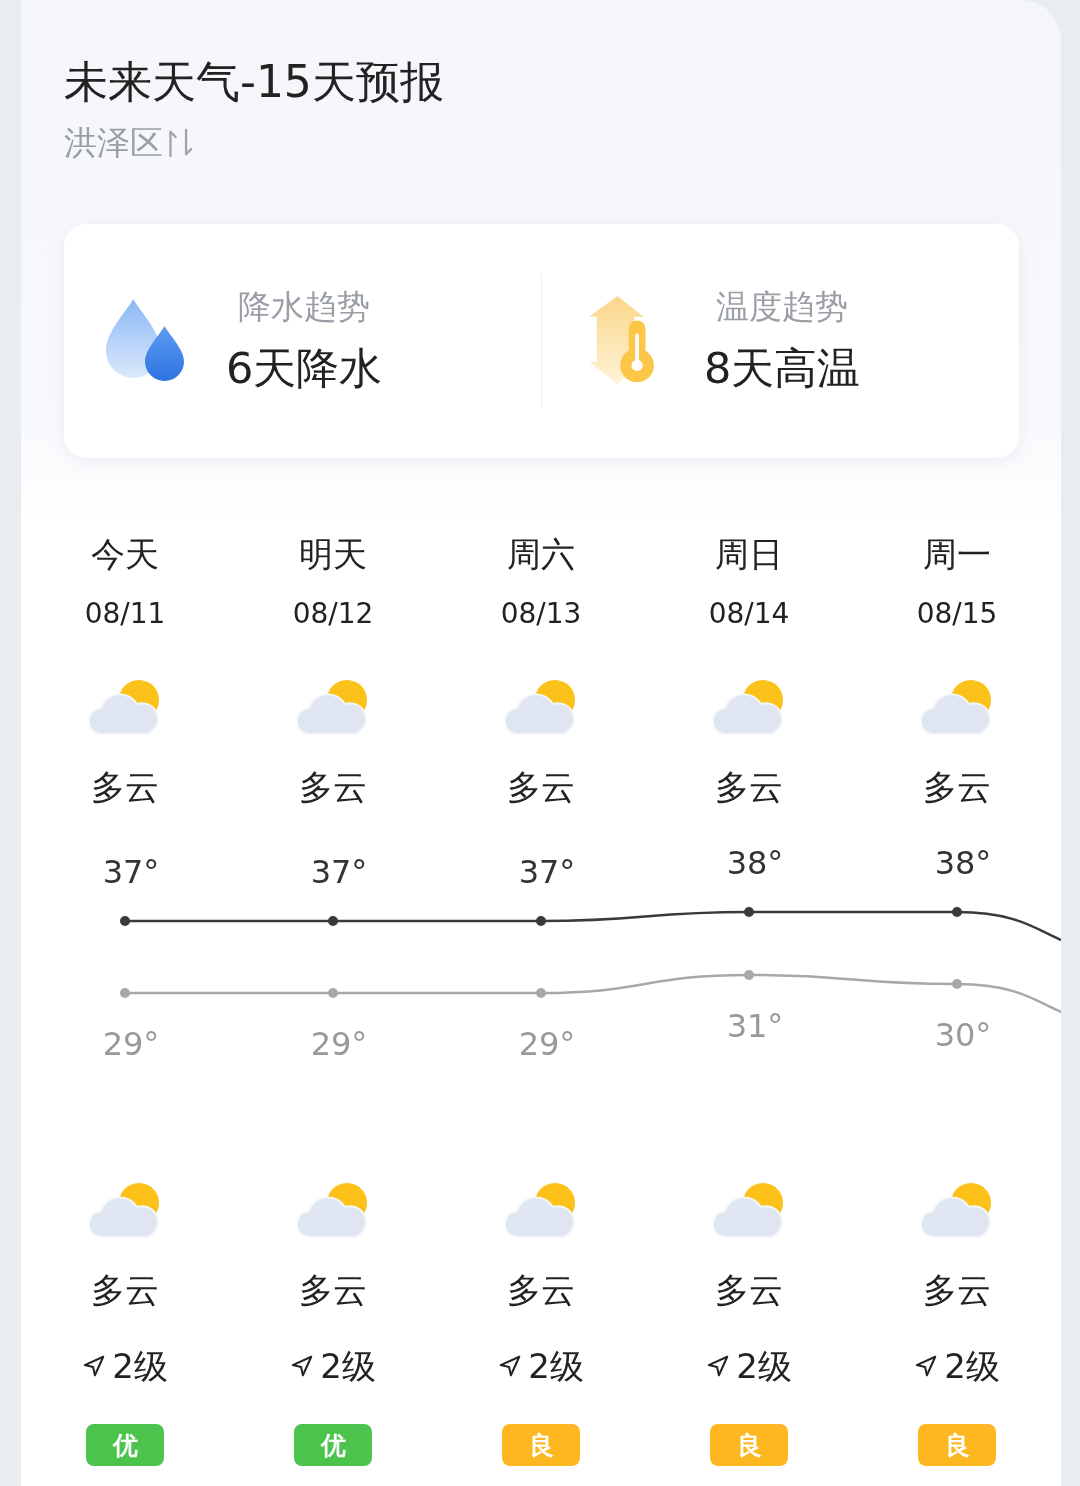 The height and width of the screenshot is (1486, 1080). I want to click on low-temperature: 31°, so click(755, 1026).